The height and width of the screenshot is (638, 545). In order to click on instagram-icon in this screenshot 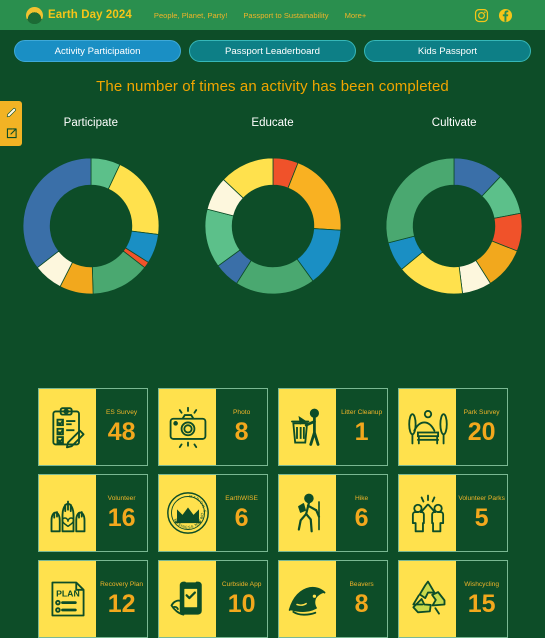, I will do `click(481, 15)`.